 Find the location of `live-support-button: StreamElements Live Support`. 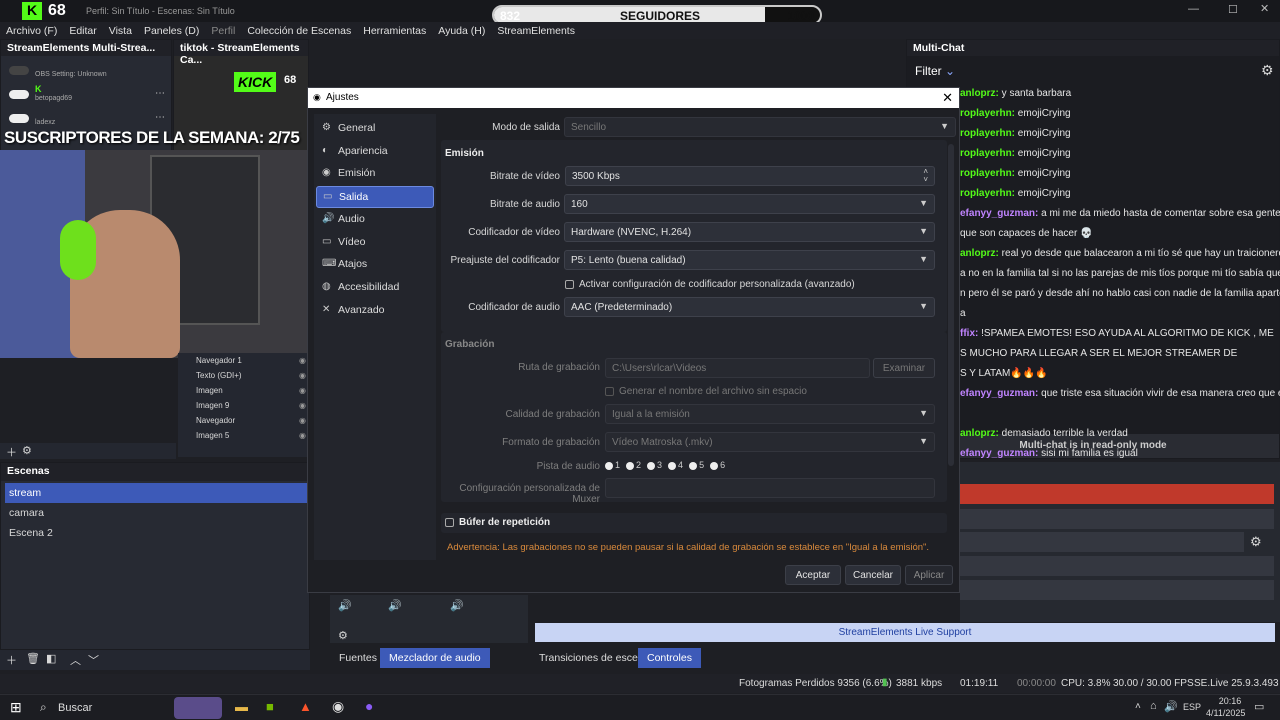

live-support-button: StreamElements Live Support is located at coordinates (905, 632).